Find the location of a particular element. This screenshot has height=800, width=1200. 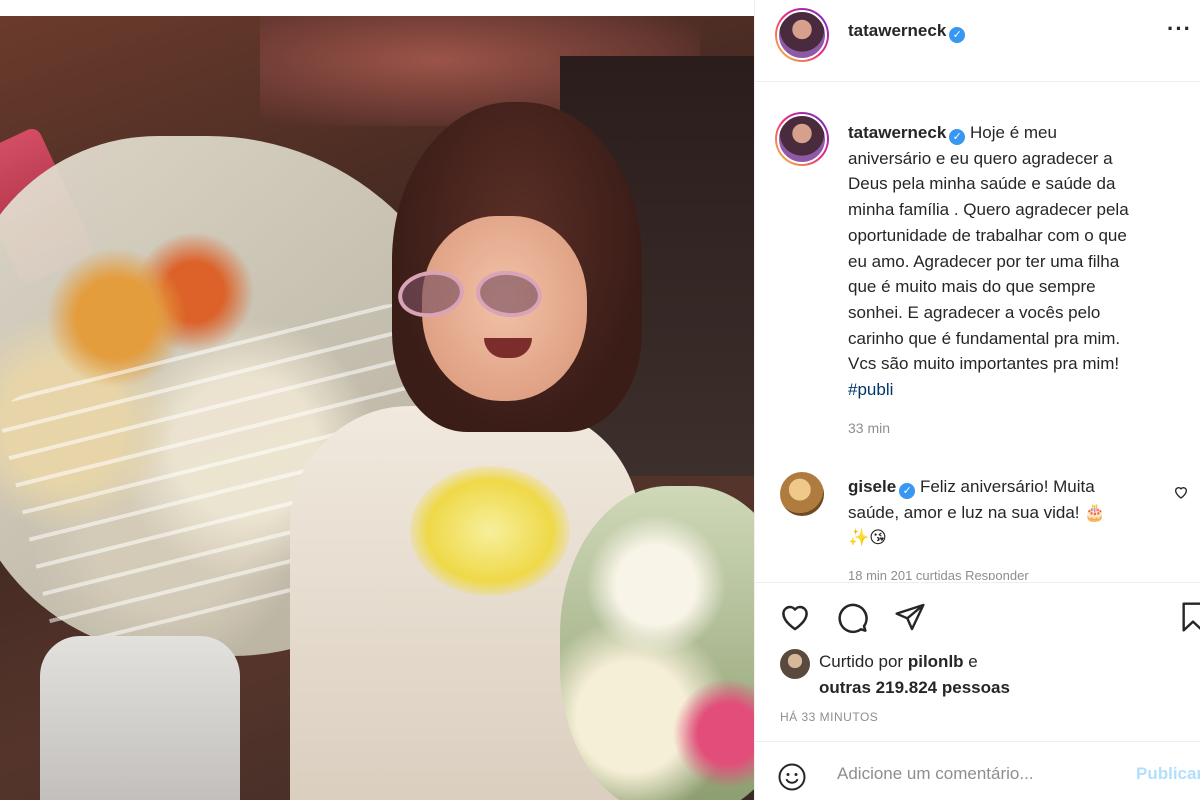

commenter-username: gisele is located at coordinates (872, 486).